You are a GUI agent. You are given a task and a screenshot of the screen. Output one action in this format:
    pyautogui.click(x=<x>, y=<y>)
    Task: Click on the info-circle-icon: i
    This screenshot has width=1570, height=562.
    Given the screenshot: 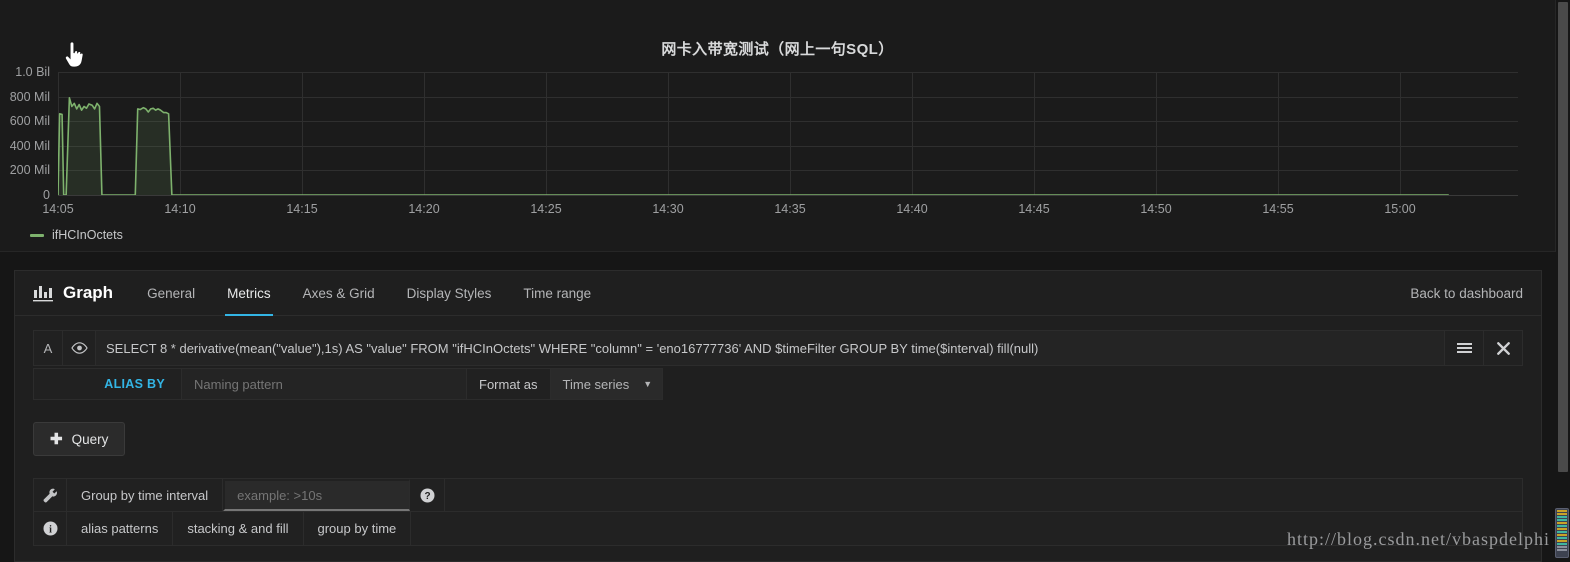 What is the action you would take?
    pyautogui.click(x=50, y=528)
    